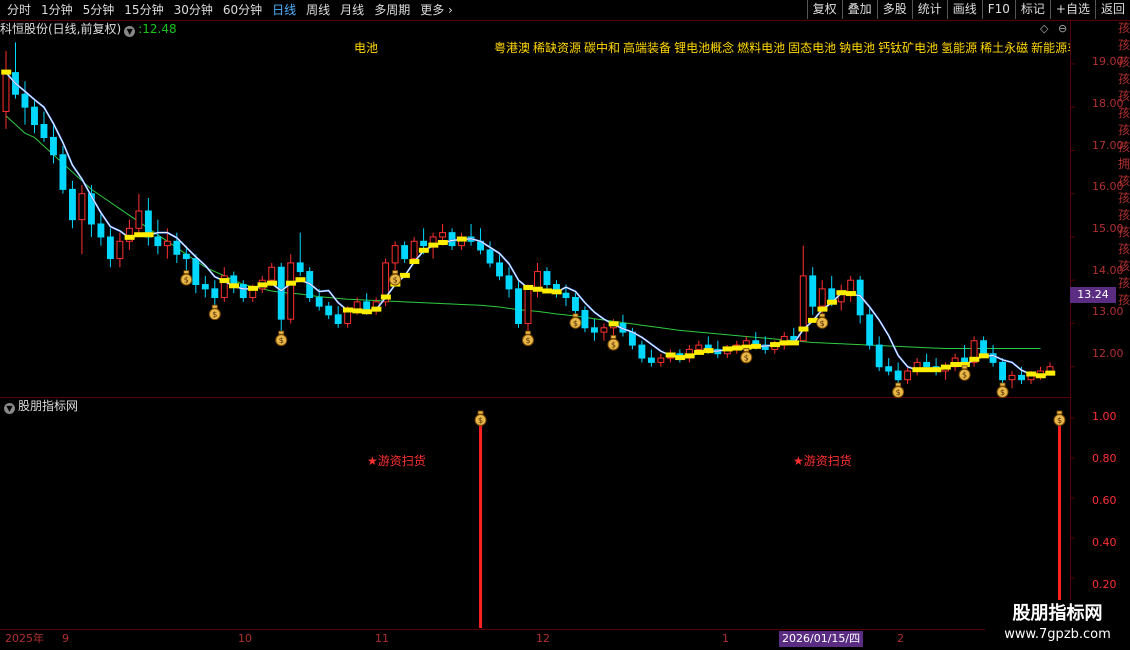 The width and height of the screenshot is (1130, 650). I want to click on adjust-button: 复权, so click(824, 9).